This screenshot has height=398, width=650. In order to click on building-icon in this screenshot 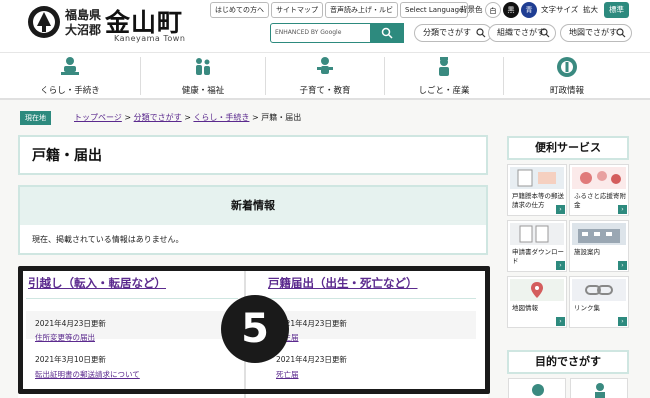, I will do `click(599, 234)`.